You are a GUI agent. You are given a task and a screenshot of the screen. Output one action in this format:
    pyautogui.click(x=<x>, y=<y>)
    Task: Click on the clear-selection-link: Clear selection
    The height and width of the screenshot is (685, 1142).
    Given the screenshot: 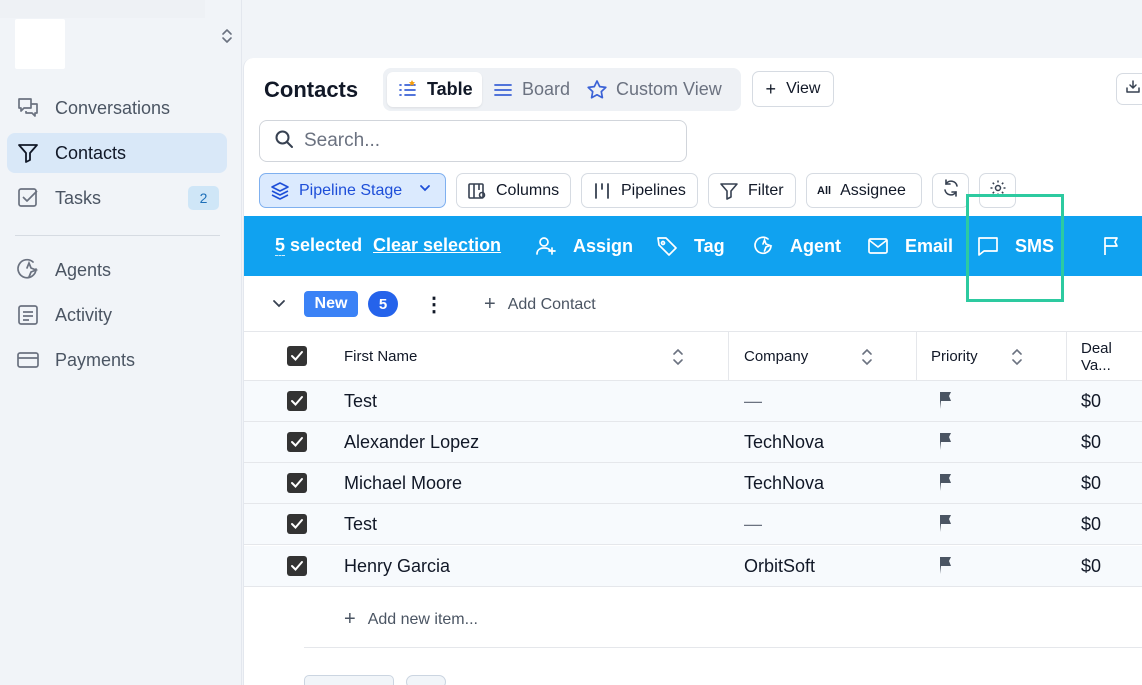 What is the action you would take?
    pyautogui.click(x=437, y=245)
    